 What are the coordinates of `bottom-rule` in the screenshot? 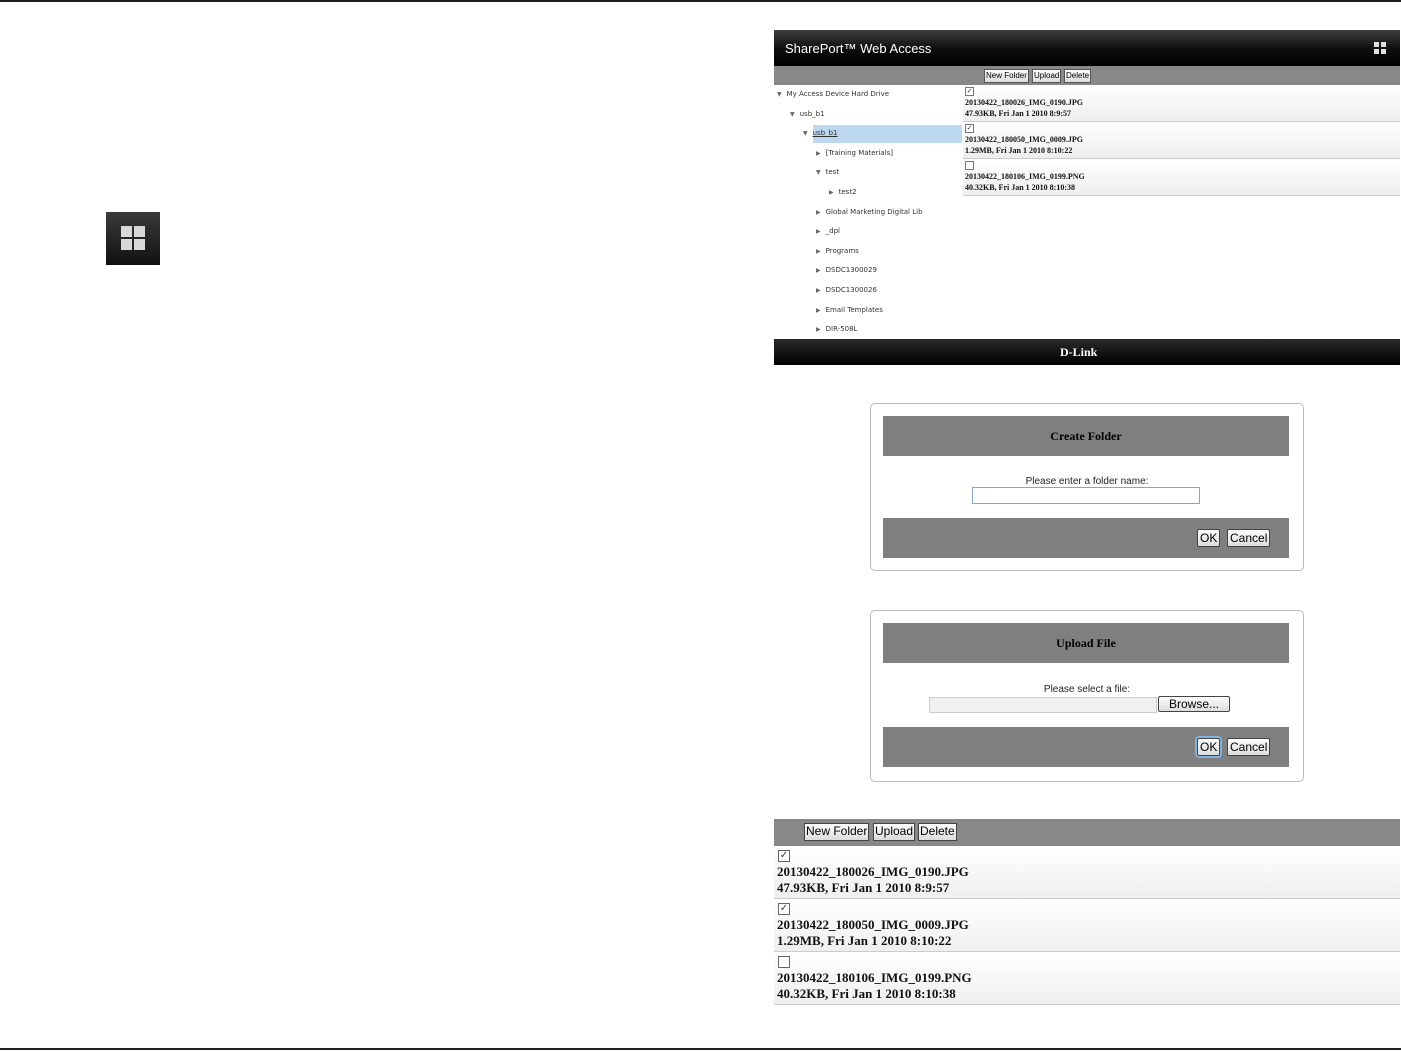 It's located at (700, 1049).